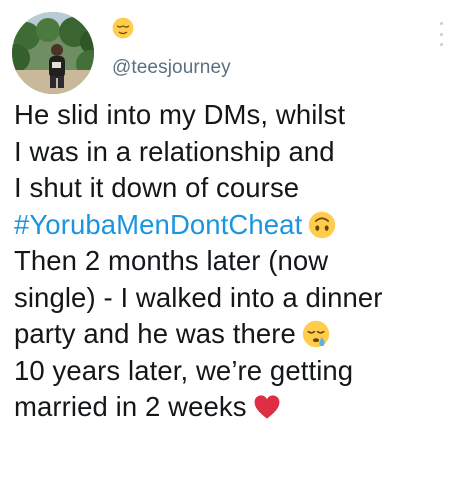 This screenshot has height=486, width=459. Describe the element at coordinates (53, 53) in the screenshot. I see `avatar` at that location.